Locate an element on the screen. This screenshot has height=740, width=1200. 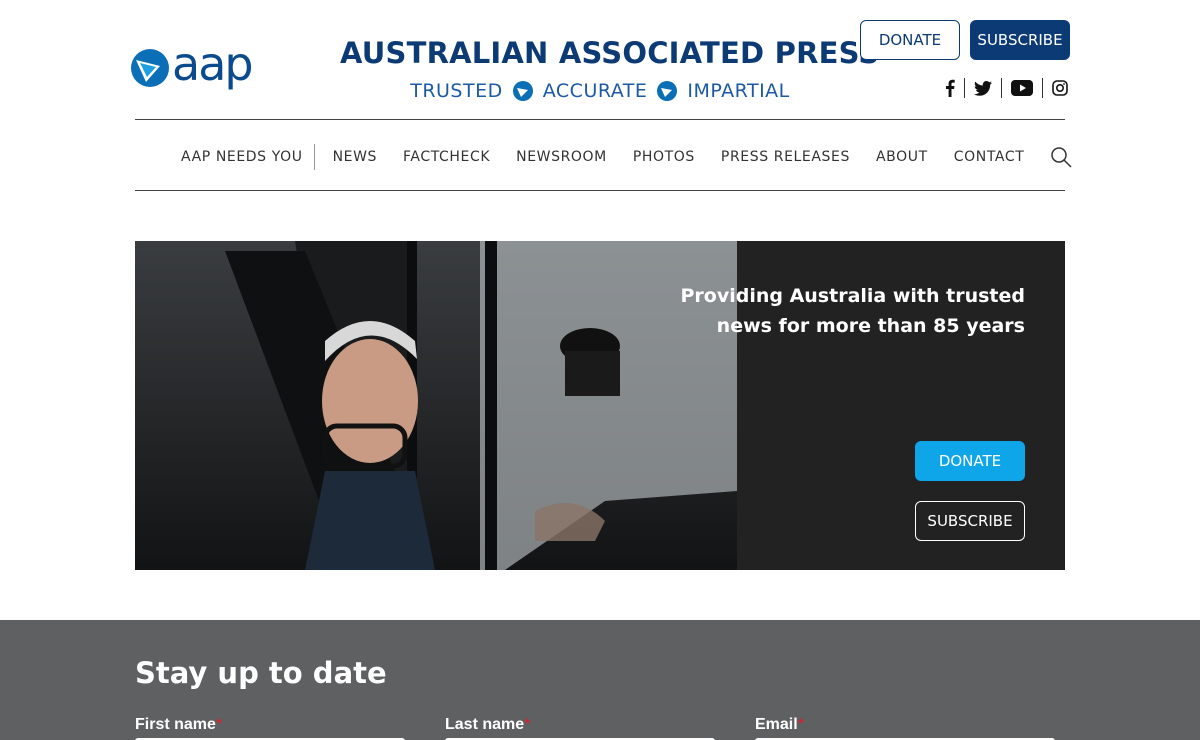
youtube-icon is located at coordinates (1021, 88).